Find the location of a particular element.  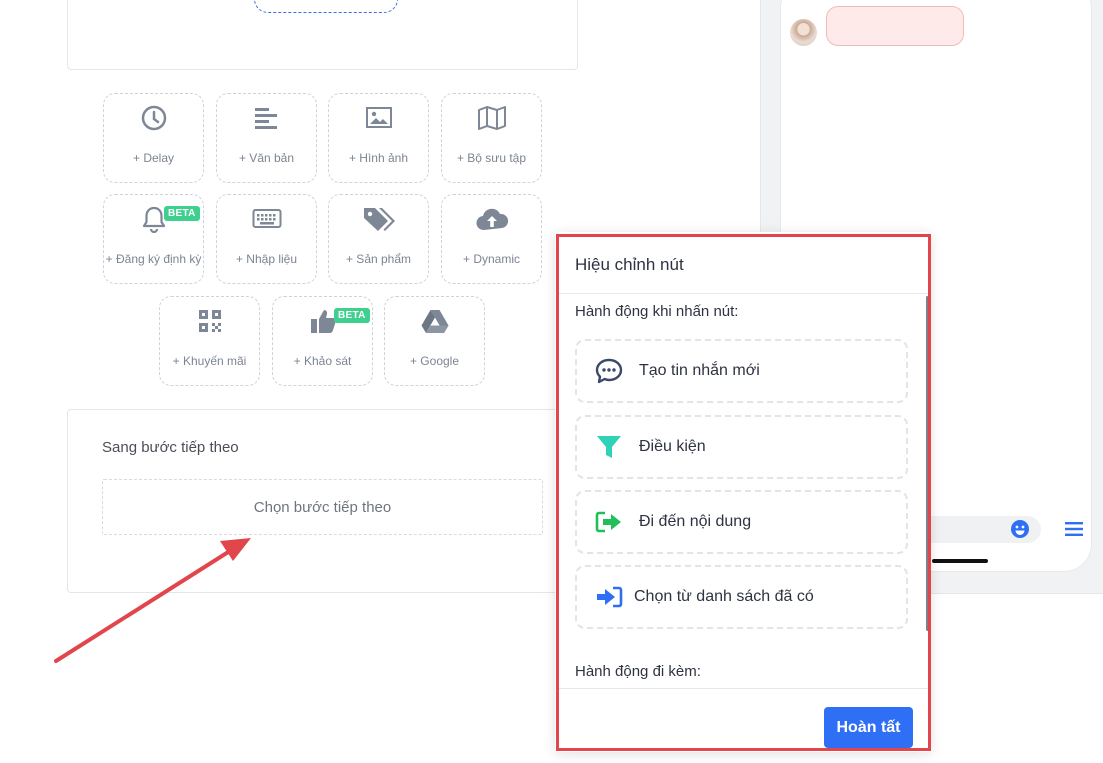

home-indicator is located at coordinates (960, 561).